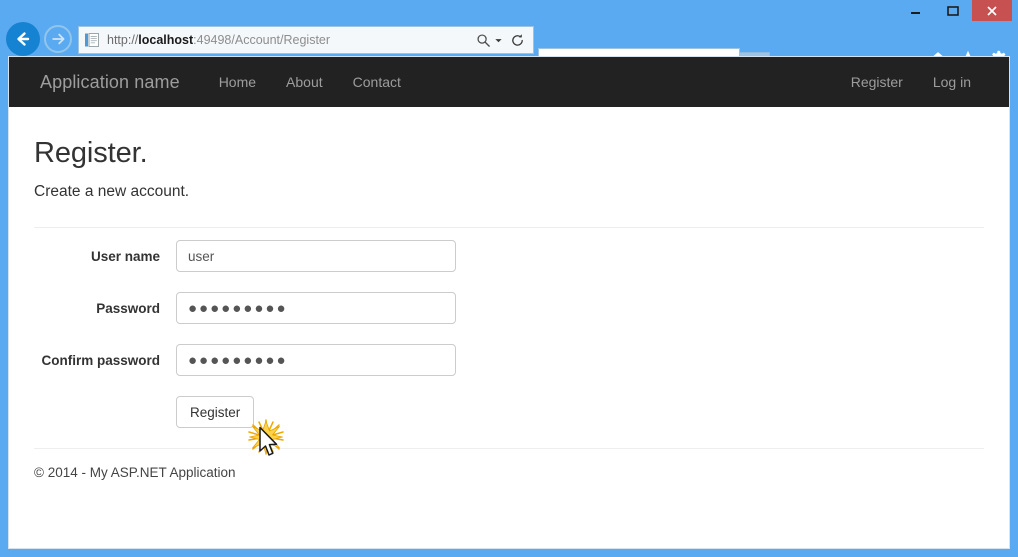  What do you see at coordinates (262, 40) in the screenshot?
I see `url-path: :49498/Account/Register` at bounding box center [262, 40].